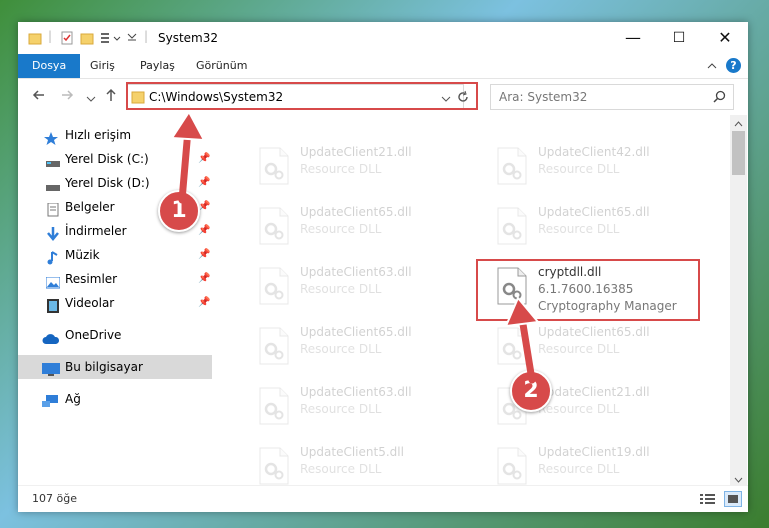  I want to click on file-name: UpdateClient19.dll, so click(594, 452).